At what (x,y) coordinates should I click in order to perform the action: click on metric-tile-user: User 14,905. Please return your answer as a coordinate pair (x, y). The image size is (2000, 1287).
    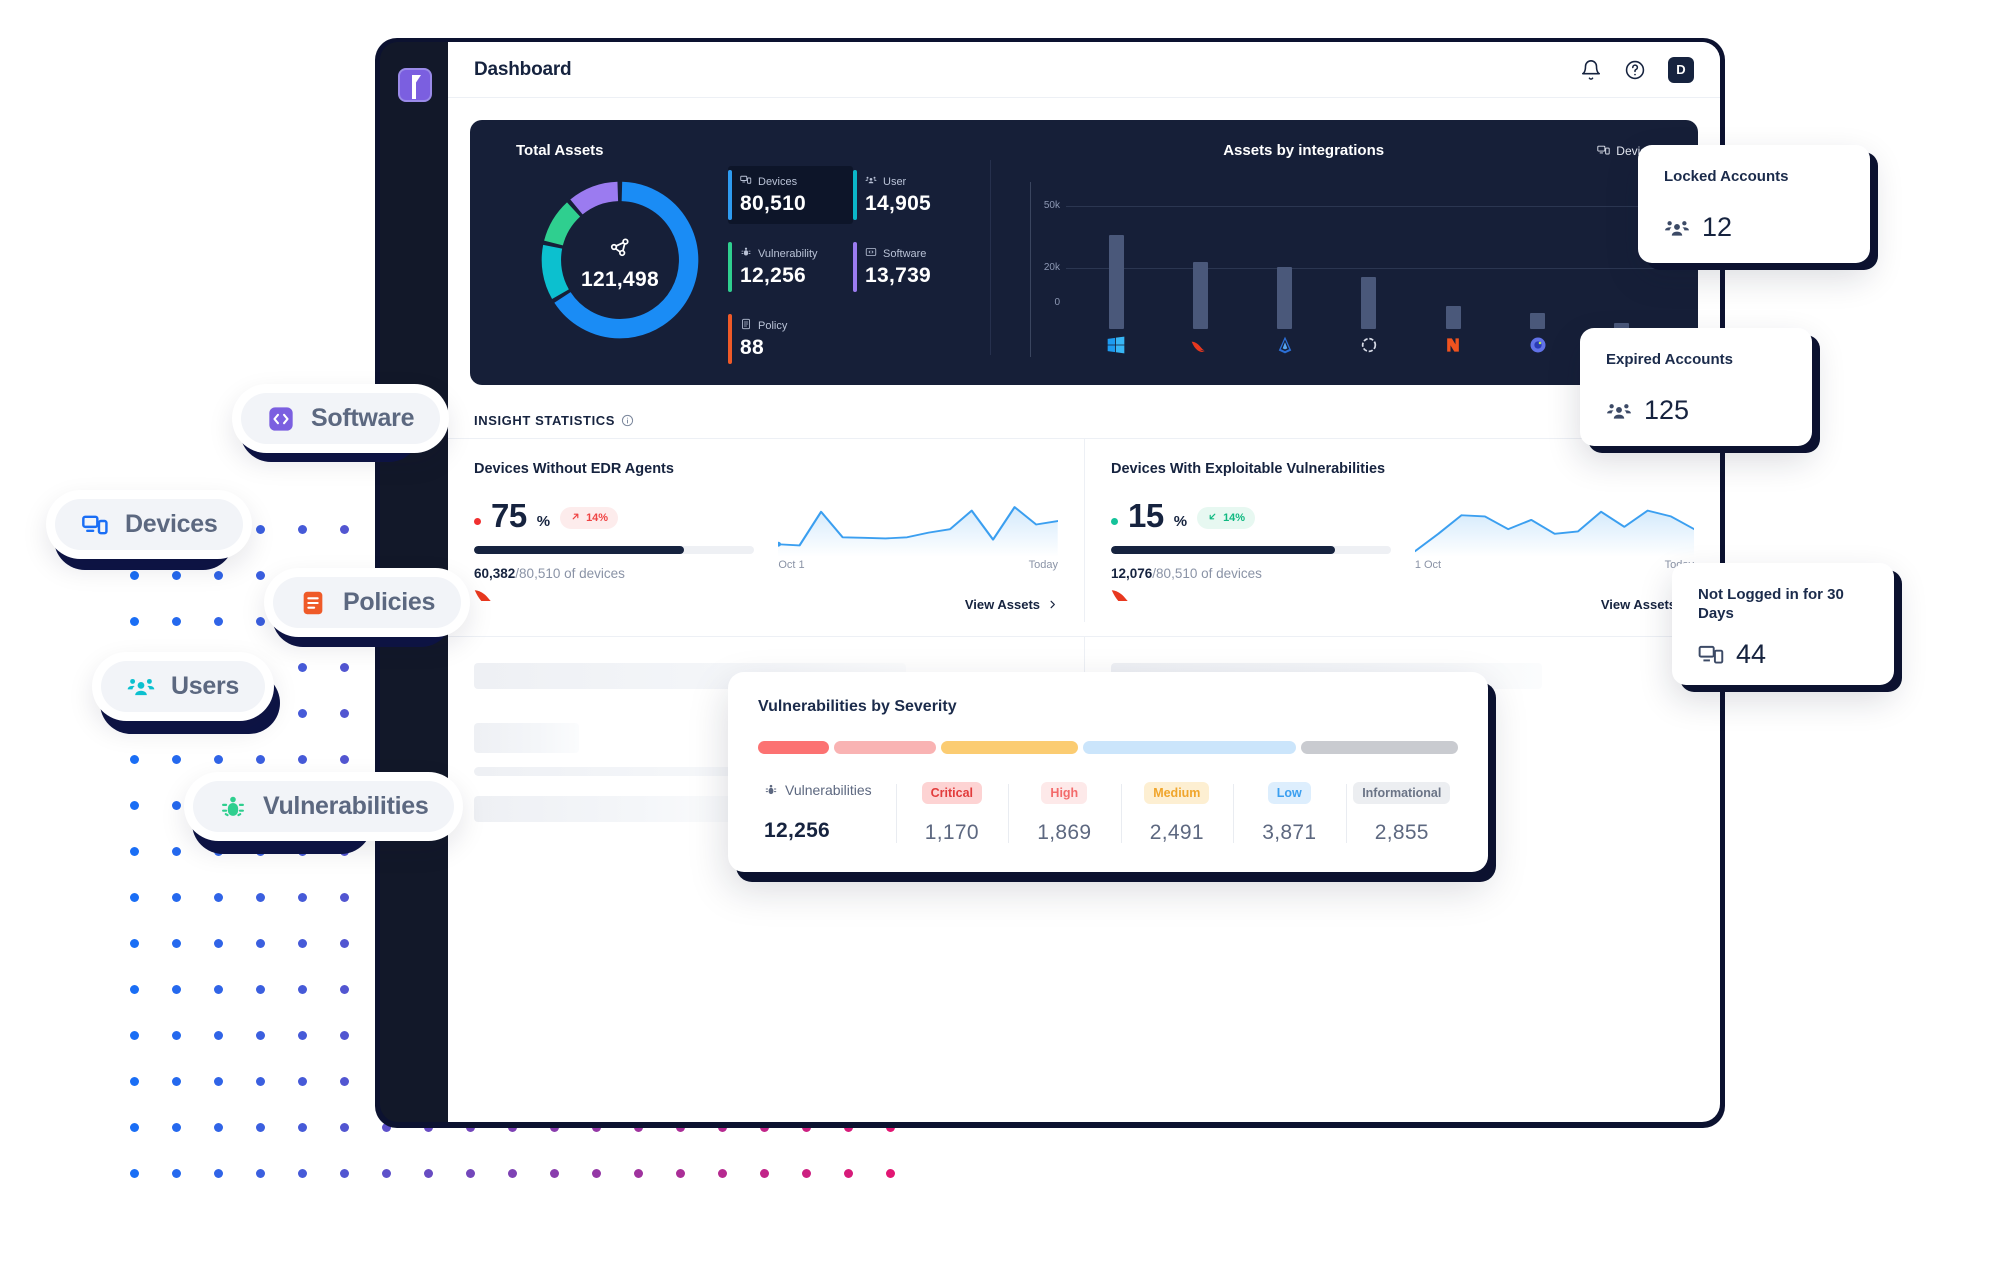
    Looking at the image, I should click on (915, 195).